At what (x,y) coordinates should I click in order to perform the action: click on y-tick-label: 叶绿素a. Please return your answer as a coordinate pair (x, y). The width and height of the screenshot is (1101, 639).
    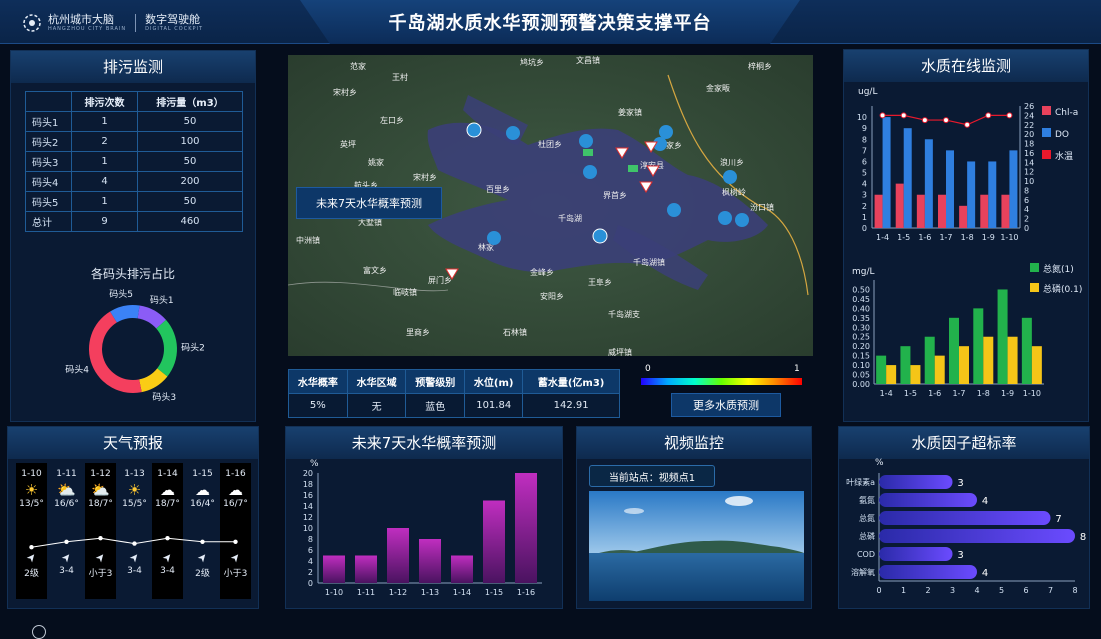
    Looking at the image, I should click on (860, 482).